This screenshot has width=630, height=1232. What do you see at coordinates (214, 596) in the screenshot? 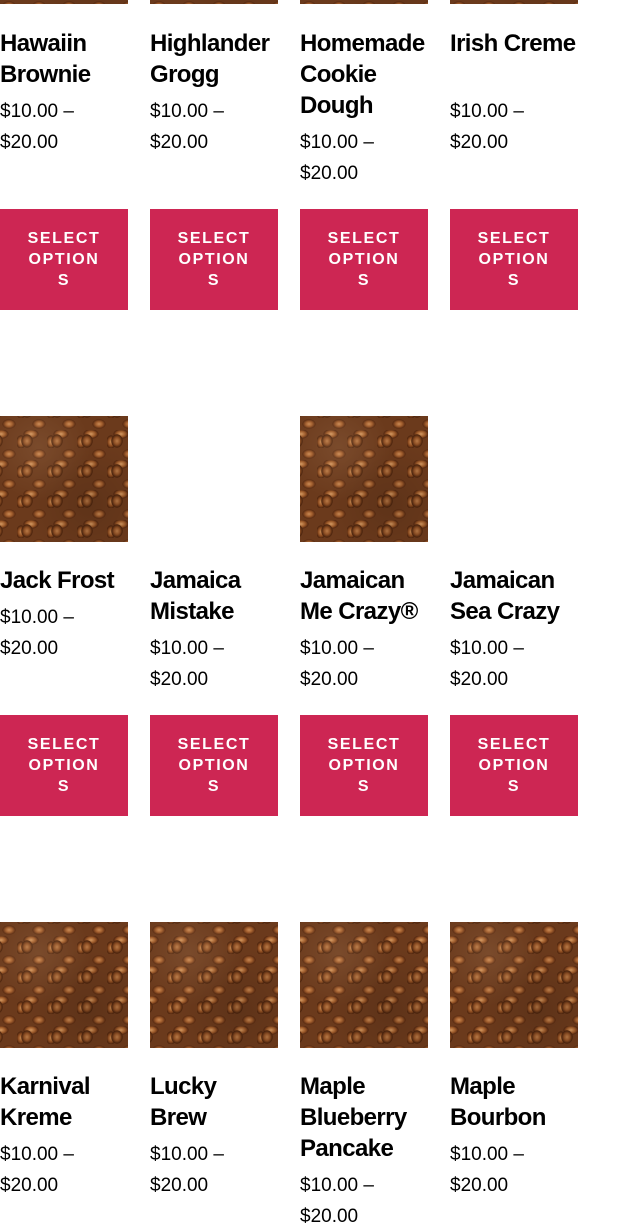
I see `product-title: Jamaica Mistake` at bounding box center [214, 596].